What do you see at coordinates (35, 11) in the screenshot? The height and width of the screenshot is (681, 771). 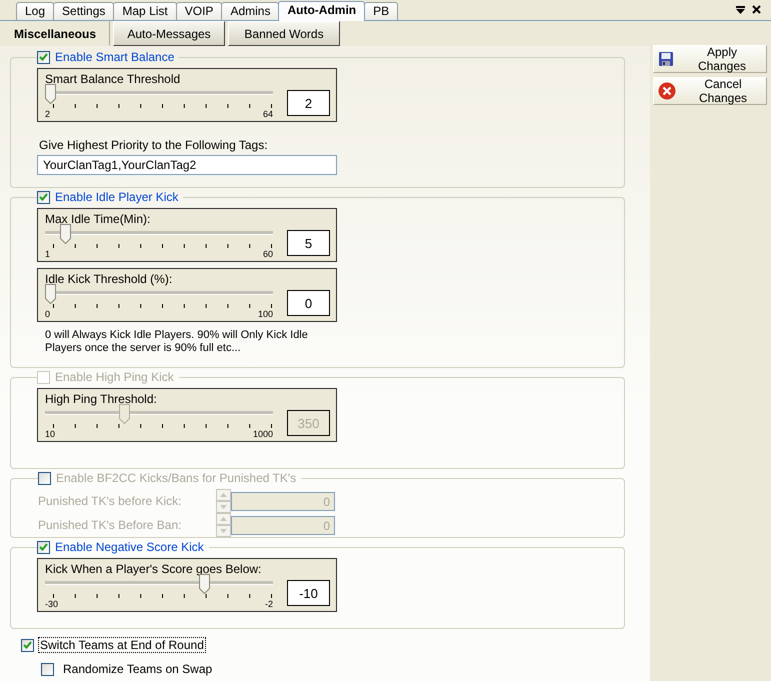 I see `tab: Log` at bounding box center [35, 11].